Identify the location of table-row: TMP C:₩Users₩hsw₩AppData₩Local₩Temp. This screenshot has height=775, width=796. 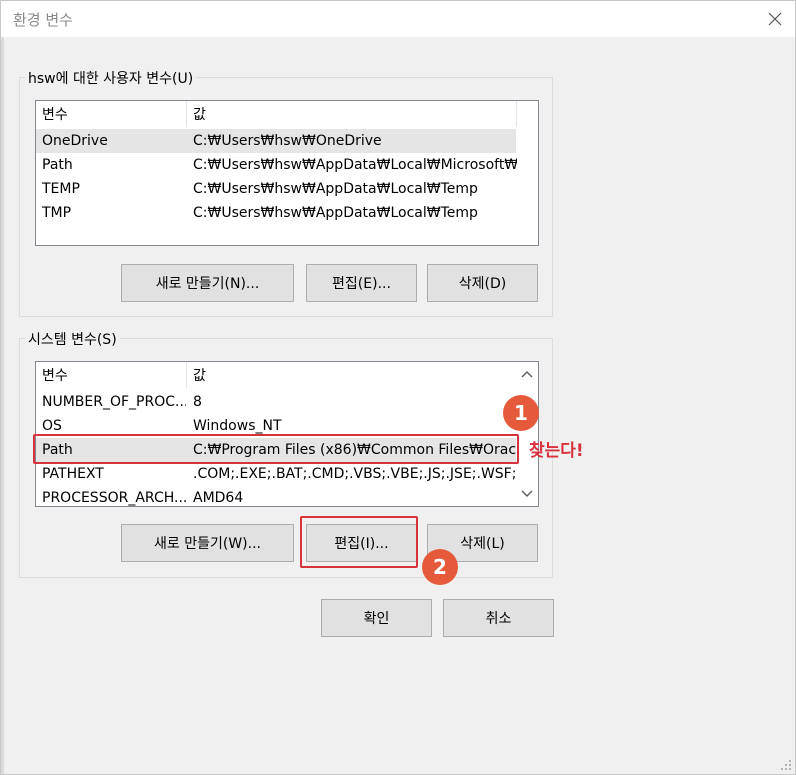
(276, 213).